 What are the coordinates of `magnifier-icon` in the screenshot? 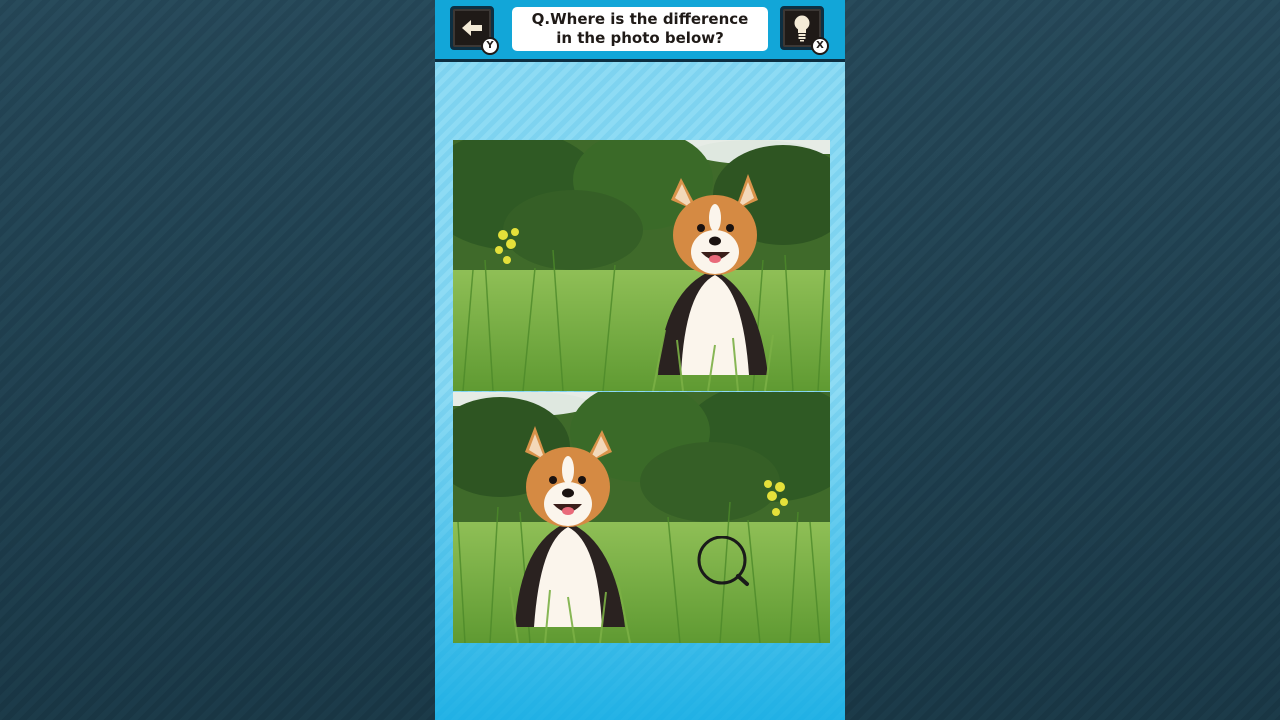 It's located at (724, 563).